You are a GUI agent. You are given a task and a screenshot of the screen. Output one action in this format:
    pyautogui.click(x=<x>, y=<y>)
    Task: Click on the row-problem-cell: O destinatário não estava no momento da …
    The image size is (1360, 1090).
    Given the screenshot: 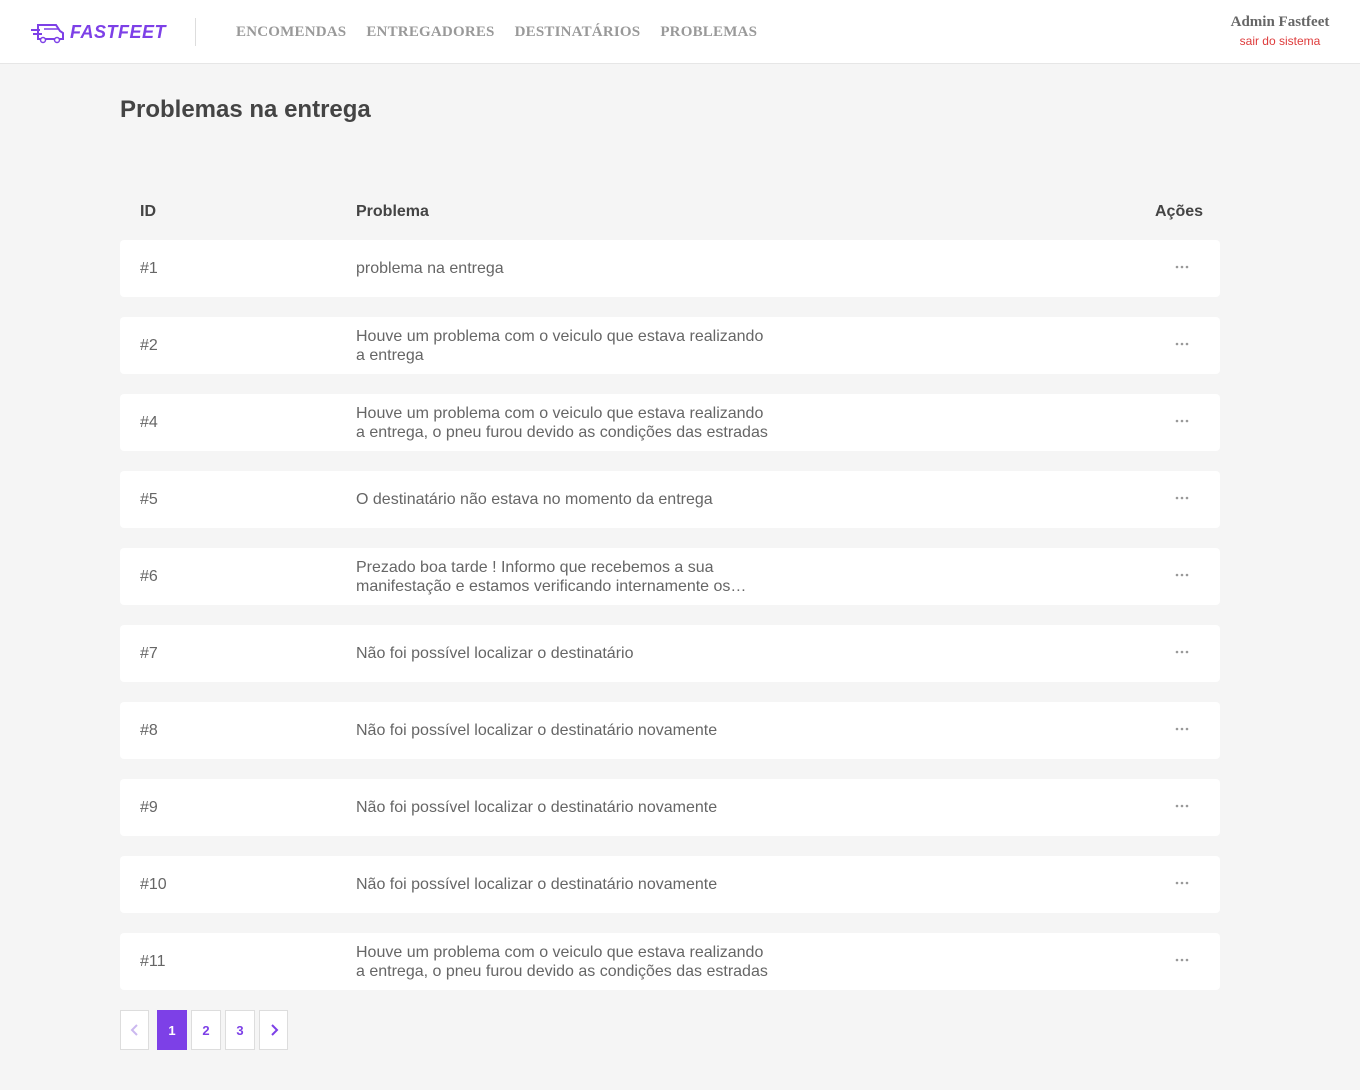 What is the action you would take?
    pyautogui.click(x=566, y=499)
    